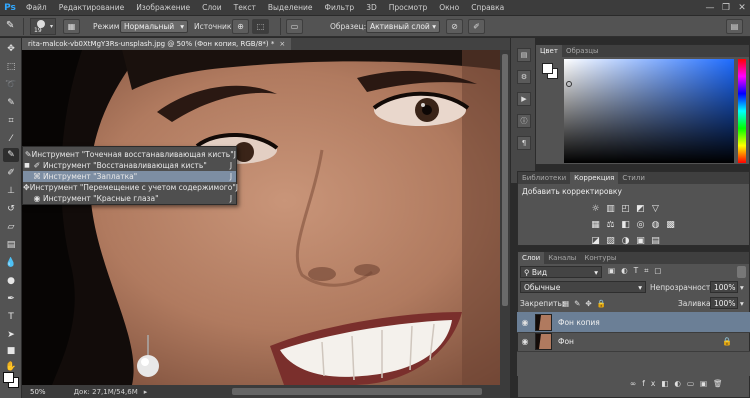 Image resolution: width=750 pixels, height=398 pixels. What do you see at coordinates (670, 224) in the screenshot?
I see `color-lookup-icon: ▩` at bounding box center [670, 224].